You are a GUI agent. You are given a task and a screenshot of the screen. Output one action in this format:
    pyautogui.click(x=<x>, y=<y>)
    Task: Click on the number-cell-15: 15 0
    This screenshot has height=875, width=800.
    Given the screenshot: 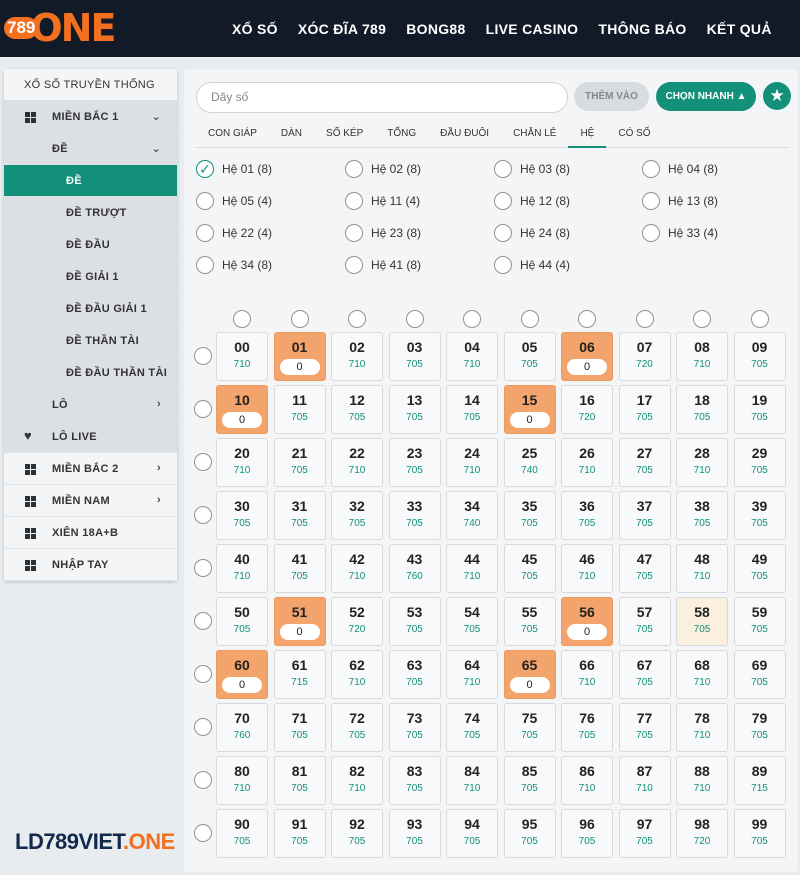 What is the action you would take?
    pyautogui.click(x=529, y=409)
    